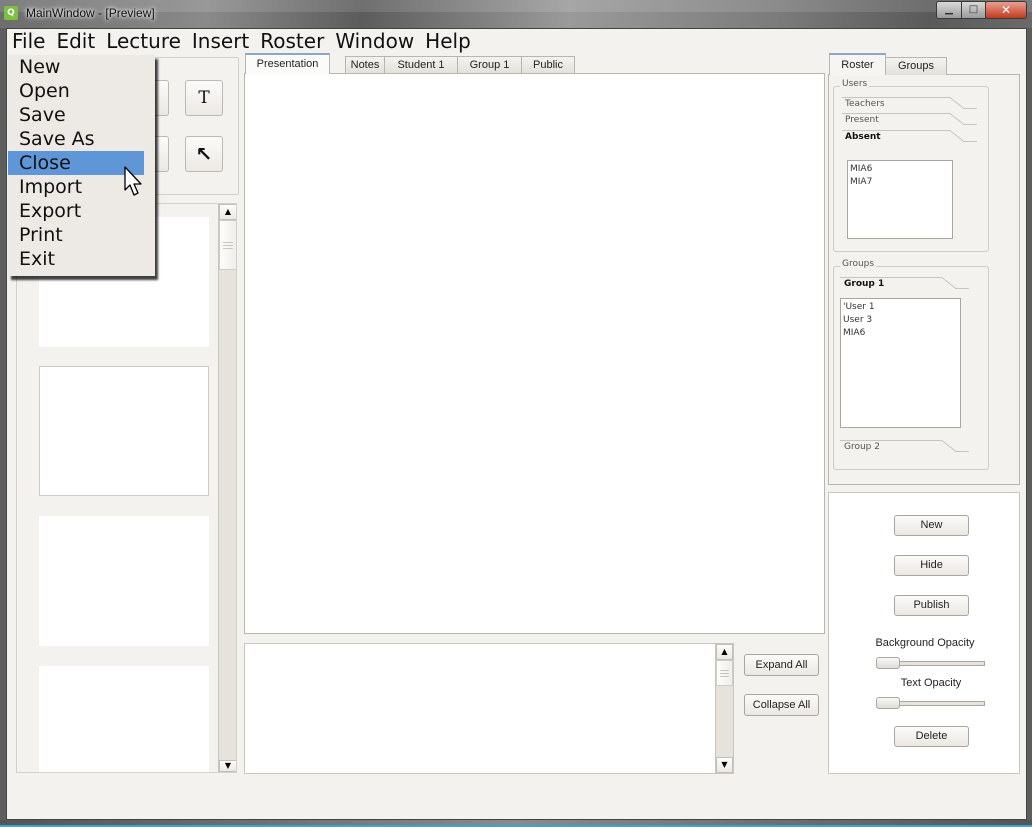 The image size is (1032, 827). I want to click on mouse-cursor-icon, so click(133, 181).